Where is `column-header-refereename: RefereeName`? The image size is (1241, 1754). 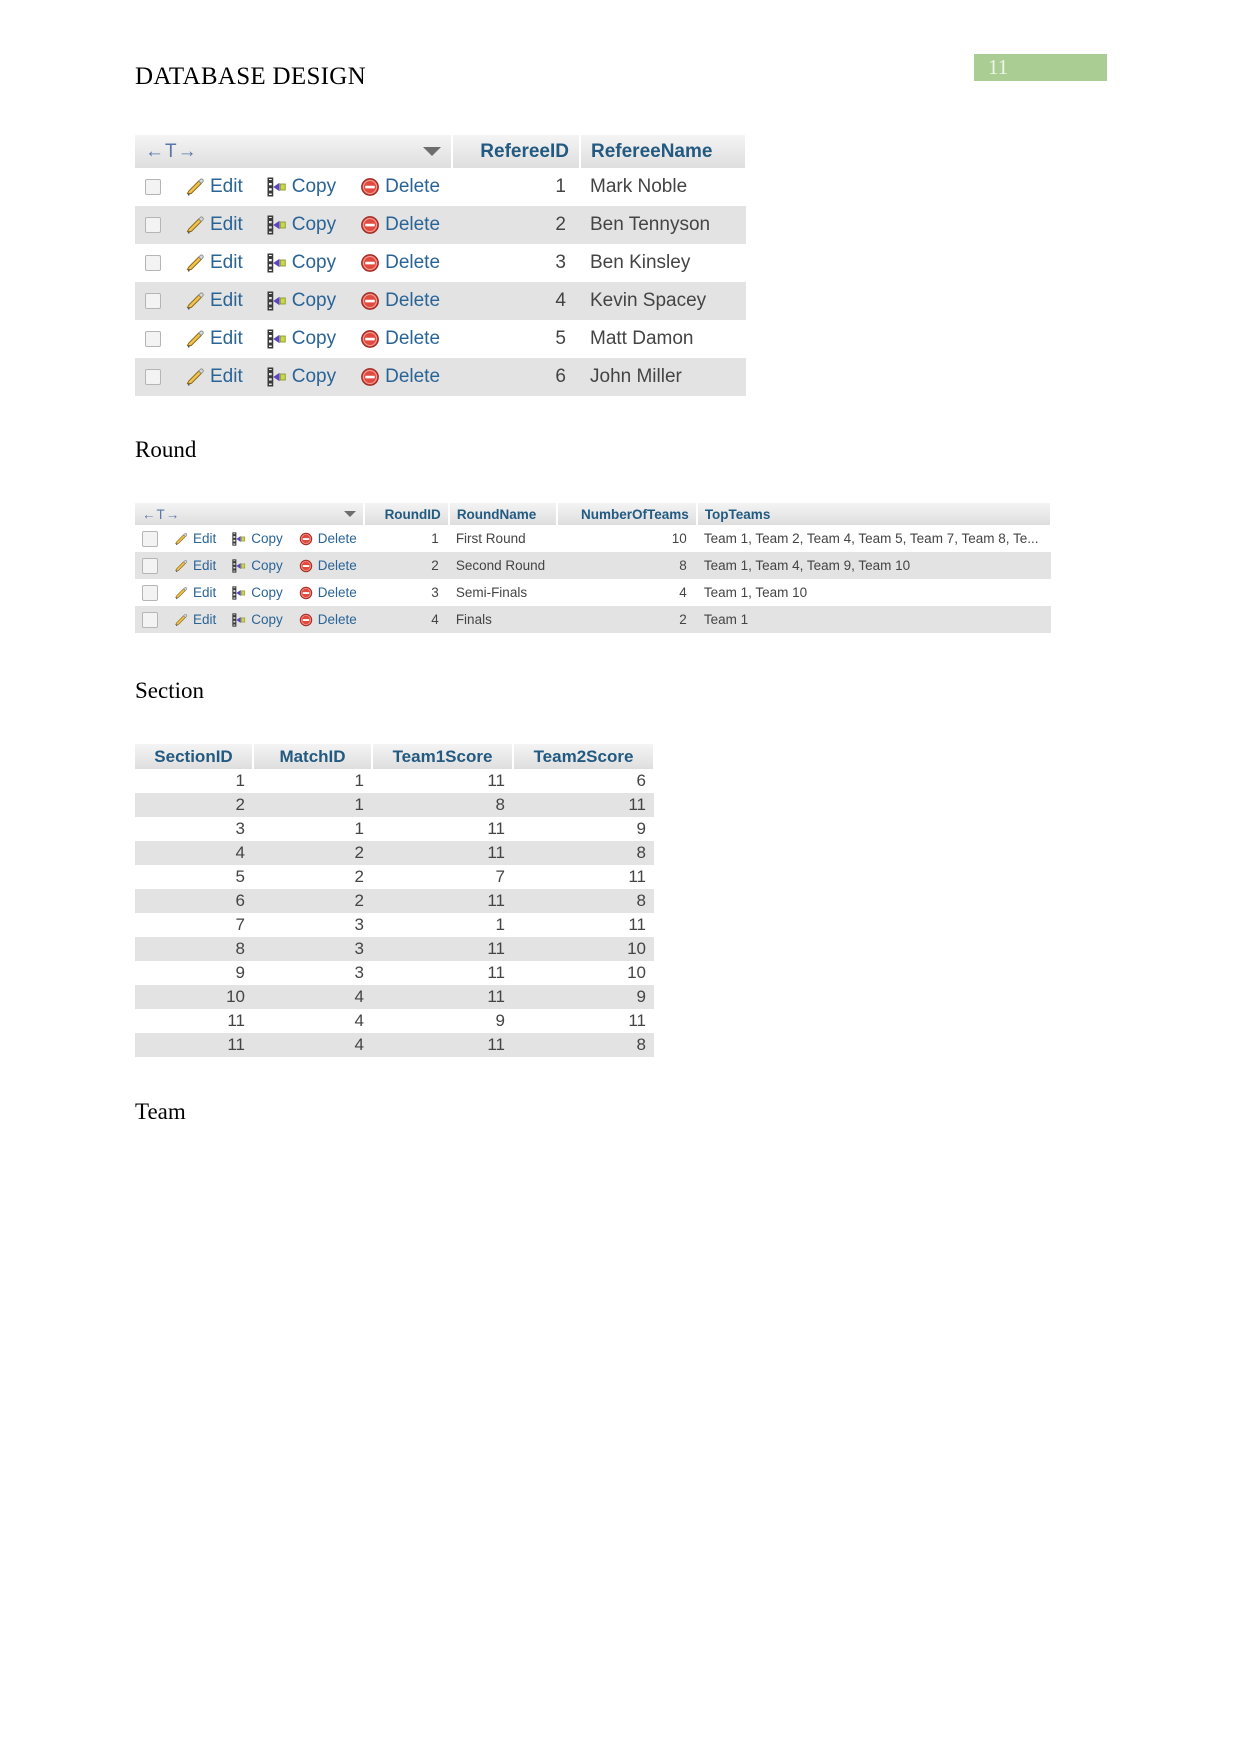 column-header-refereename: RefereeName is located at coordinates (663, 151).